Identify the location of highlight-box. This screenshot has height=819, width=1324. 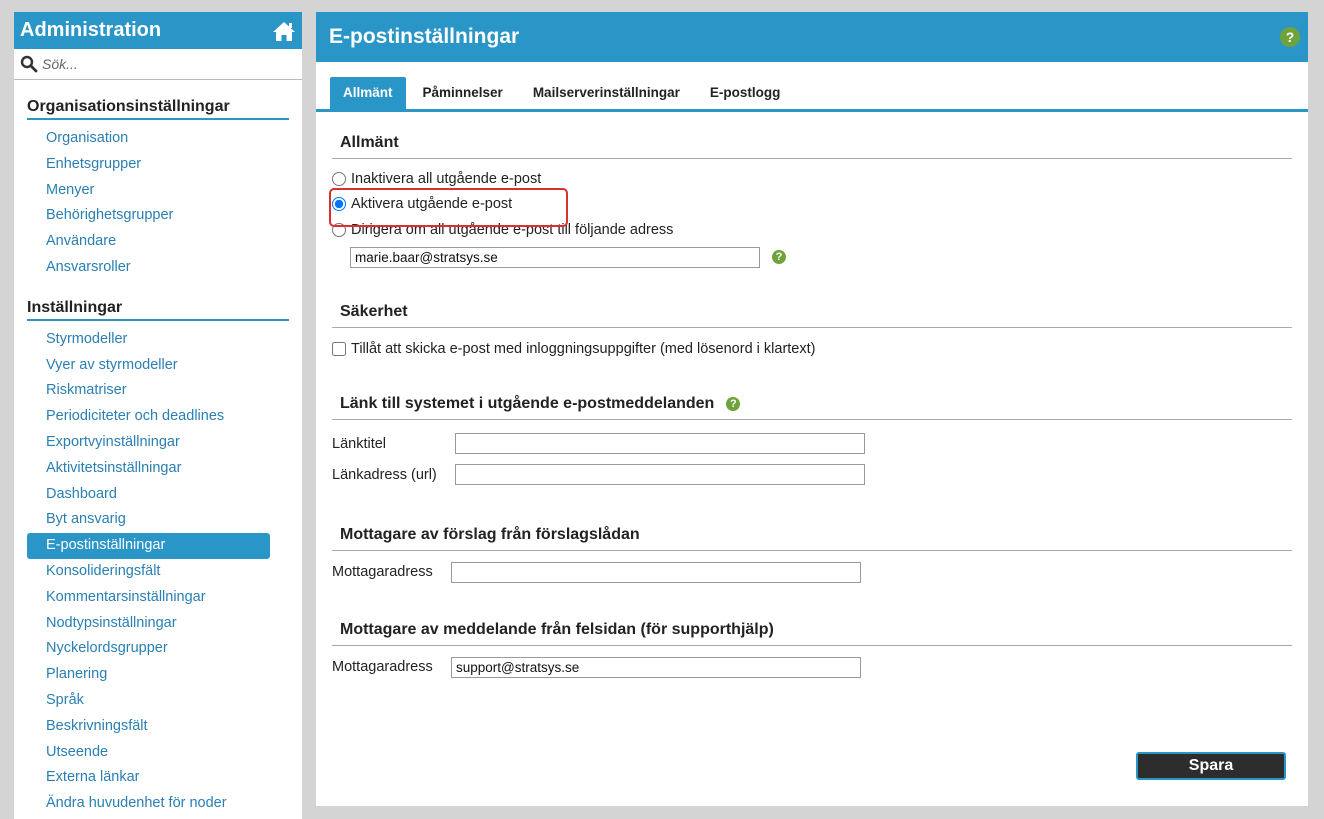
(448, 207).